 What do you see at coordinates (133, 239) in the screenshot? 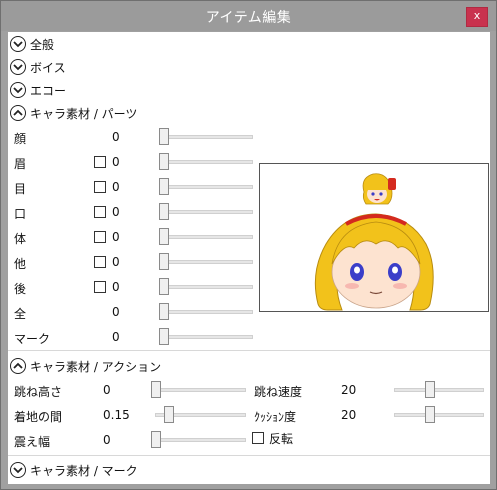
I see `part-row-body: 体 0` at bounding box center [133, 239].